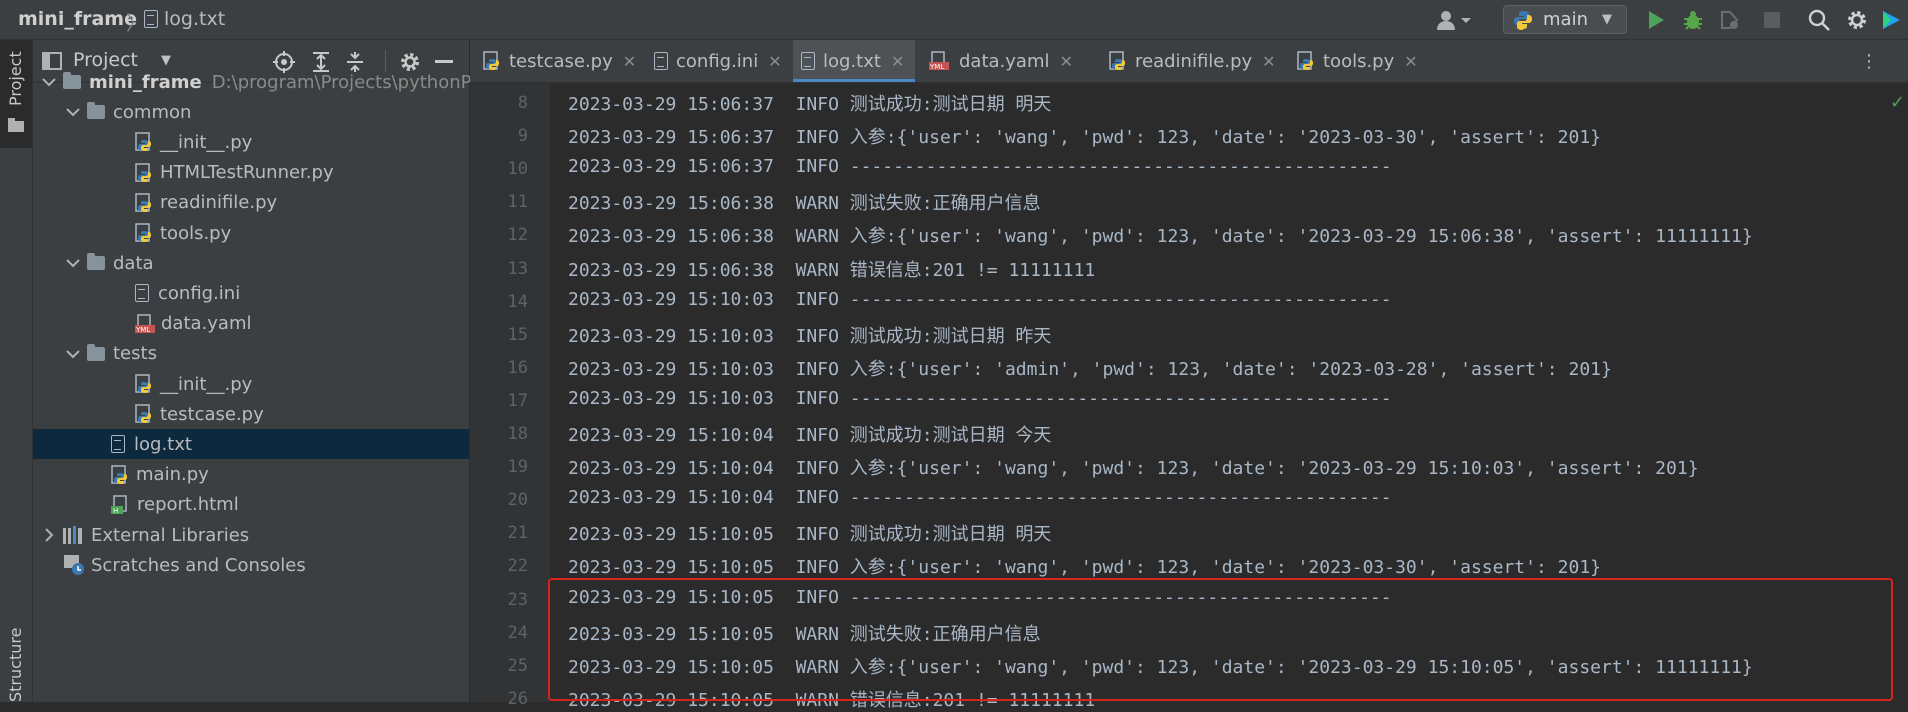 This screenshot has height=712, width=1908. I want to click on libraries-icon, so click(77, 535).